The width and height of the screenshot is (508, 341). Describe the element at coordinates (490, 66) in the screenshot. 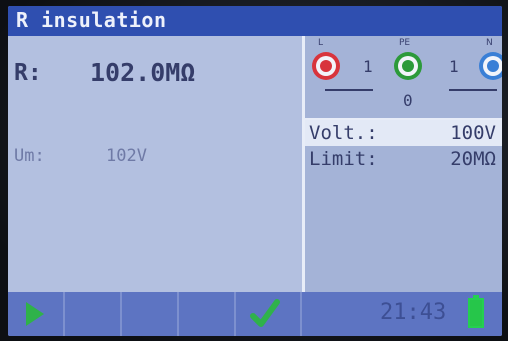

I see `terminal-n-icon` at that location.